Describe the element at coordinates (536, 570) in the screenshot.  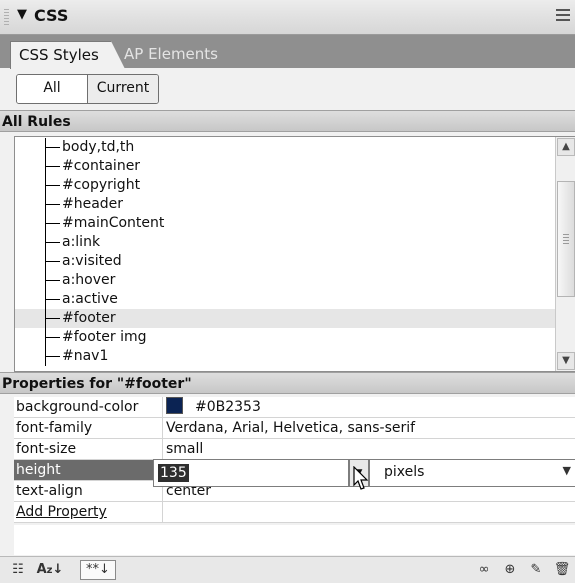
I see `edit-style-icon: ✎` at that location.